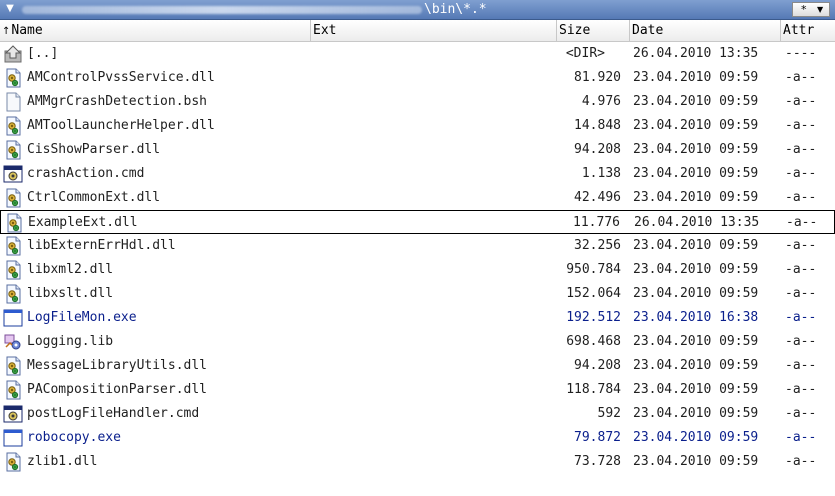 The height and width of the screenshot is (496, 835). What do you see at coordinates (597, 245) in the screenshot?
I see `file-size: 32.256` at bounding box center [597, 245].